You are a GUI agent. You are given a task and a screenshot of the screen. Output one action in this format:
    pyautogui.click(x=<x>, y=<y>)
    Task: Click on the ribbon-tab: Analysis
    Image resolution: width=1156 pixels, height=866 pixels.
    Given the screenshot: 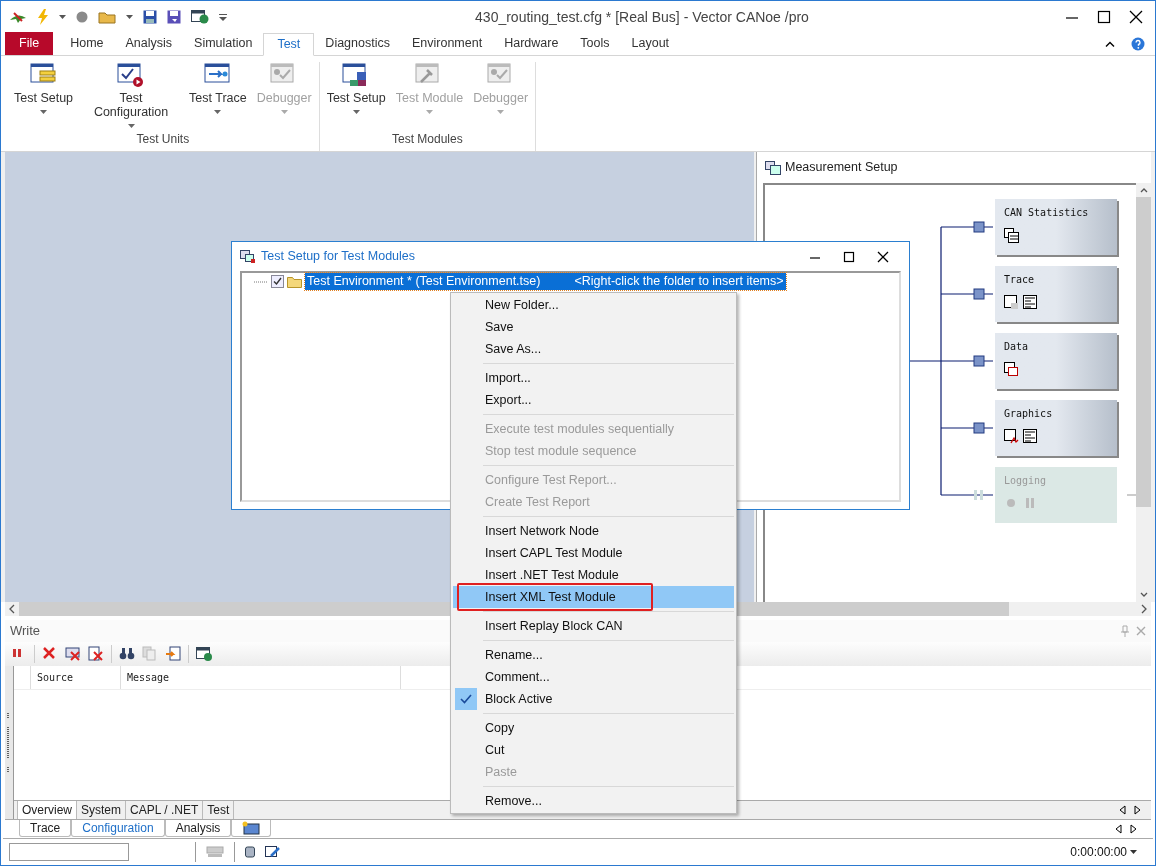 What is the action you would take?
    pyautogui.click(x=149, y=43)
    